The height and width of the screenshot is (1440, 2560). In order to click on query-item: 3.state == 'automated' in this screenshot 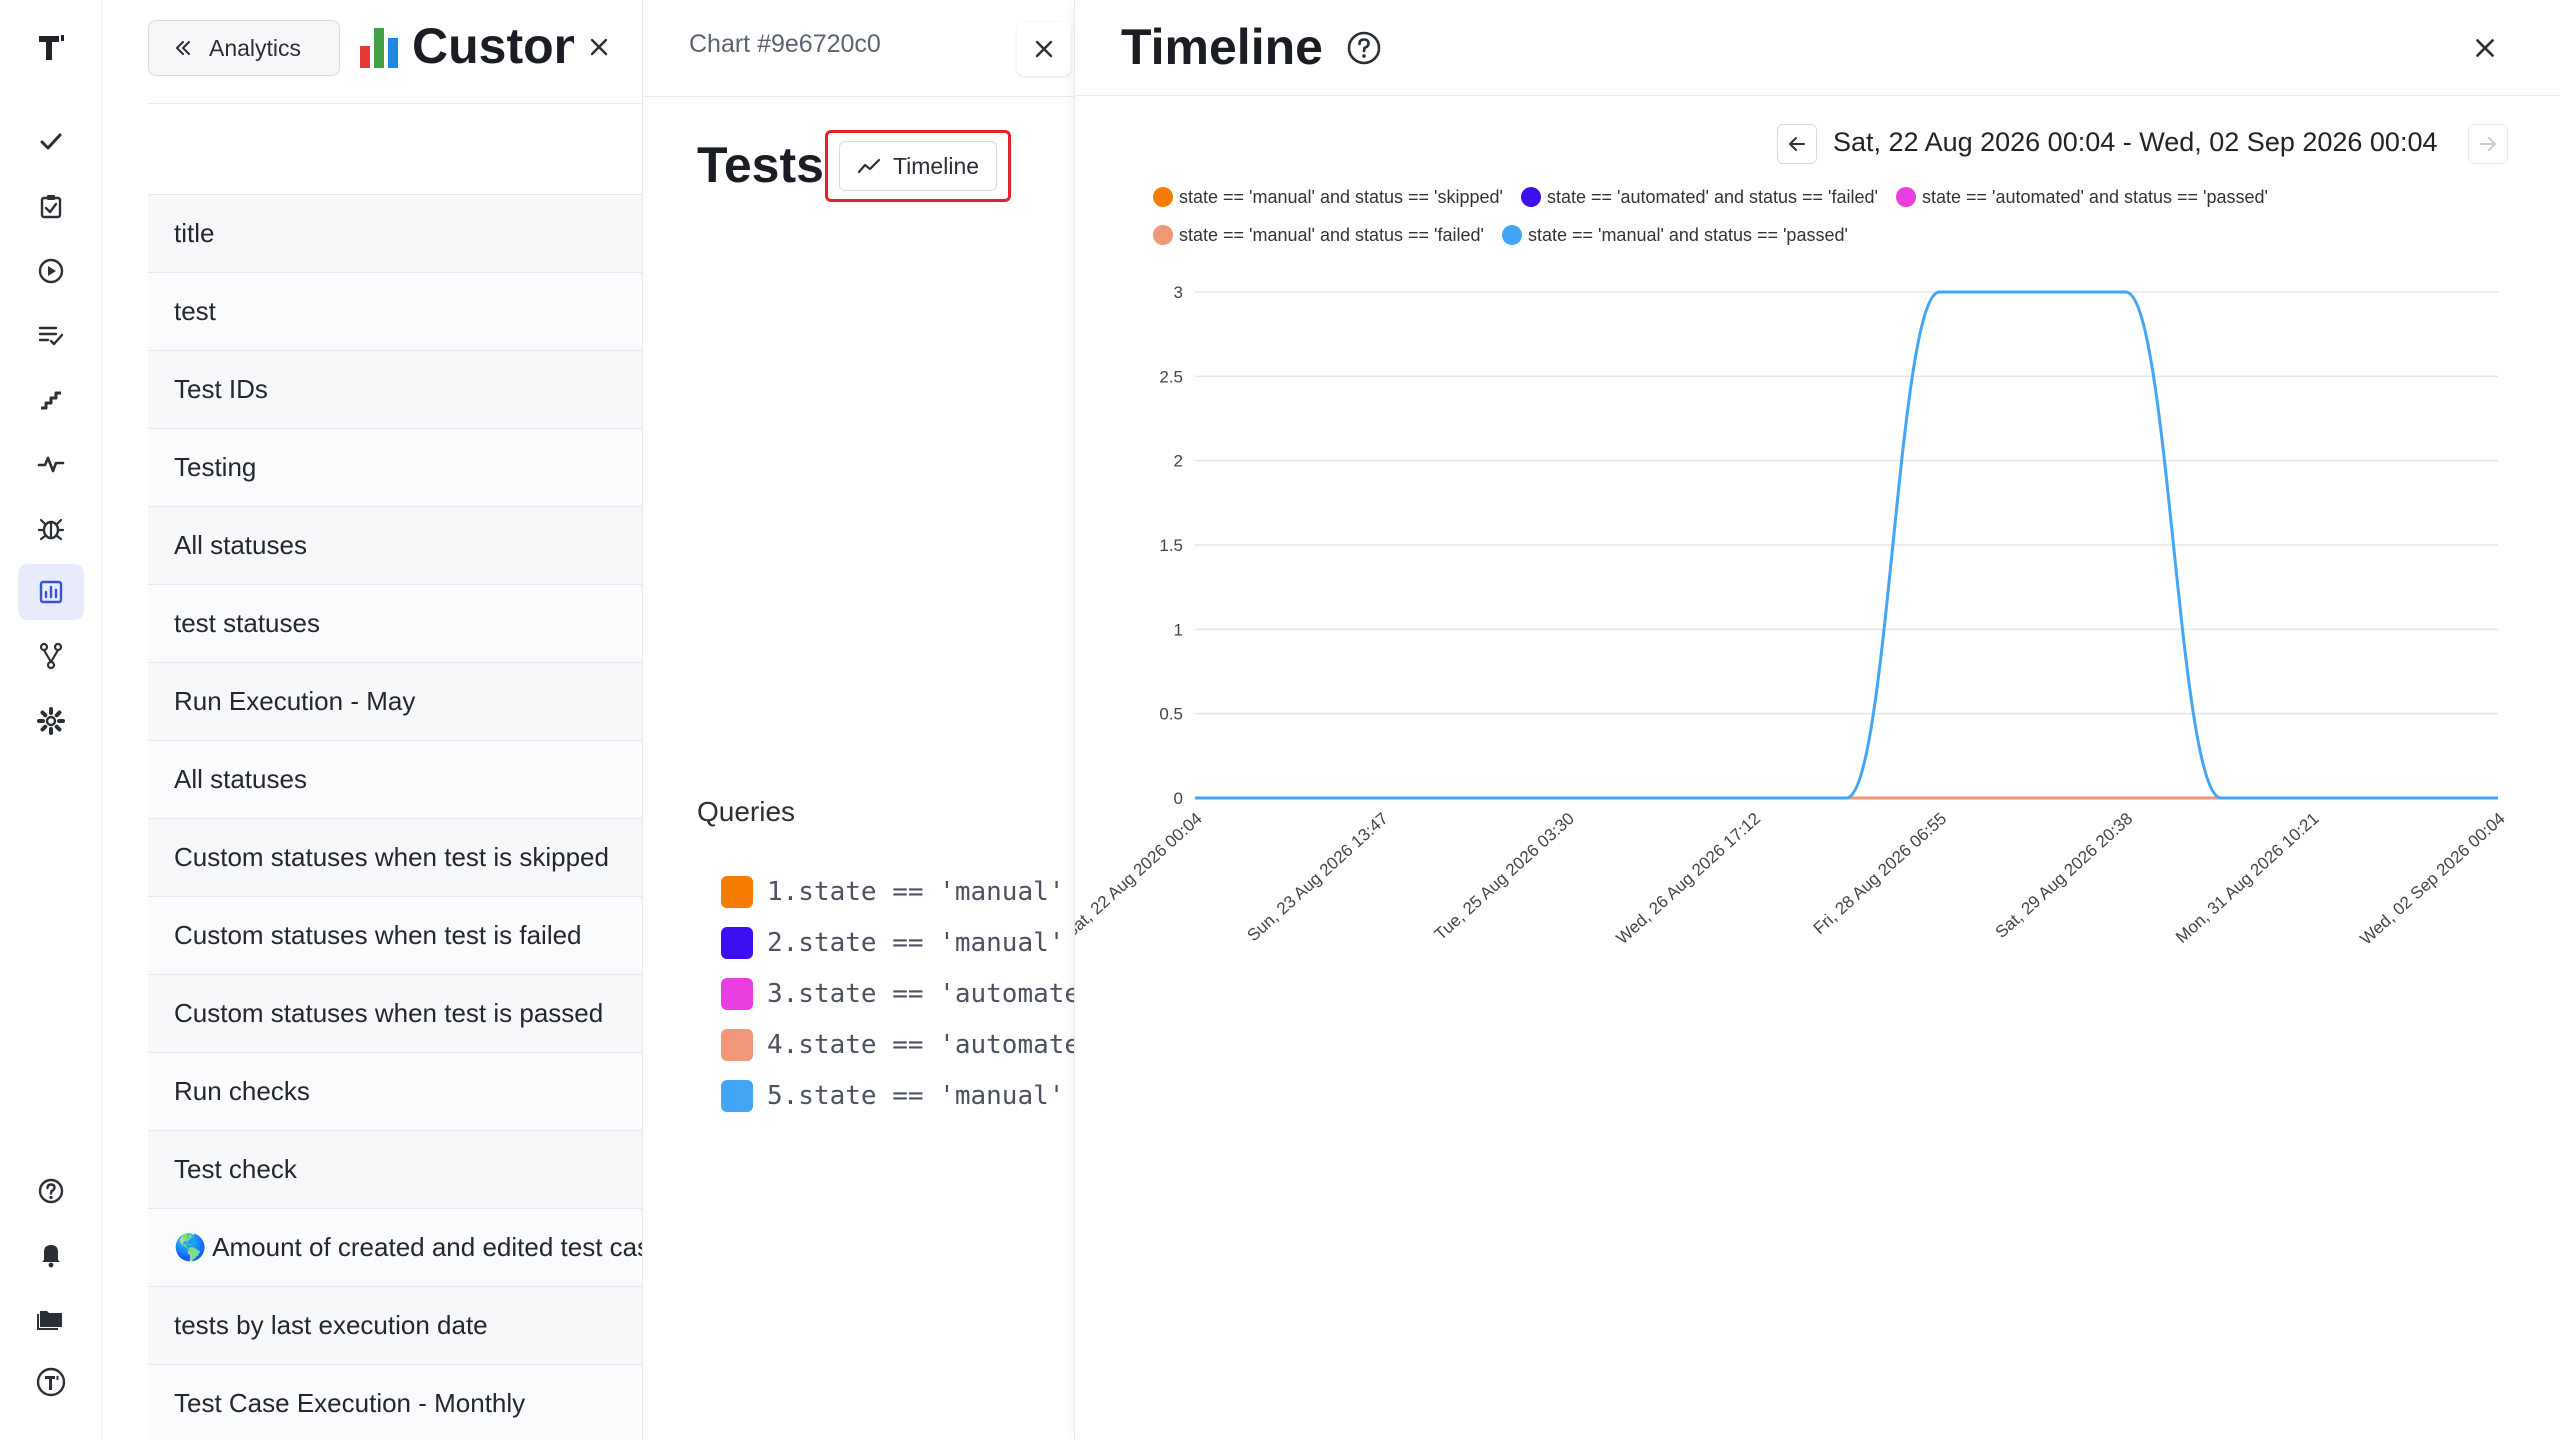, I will do `click(897, 993)`.